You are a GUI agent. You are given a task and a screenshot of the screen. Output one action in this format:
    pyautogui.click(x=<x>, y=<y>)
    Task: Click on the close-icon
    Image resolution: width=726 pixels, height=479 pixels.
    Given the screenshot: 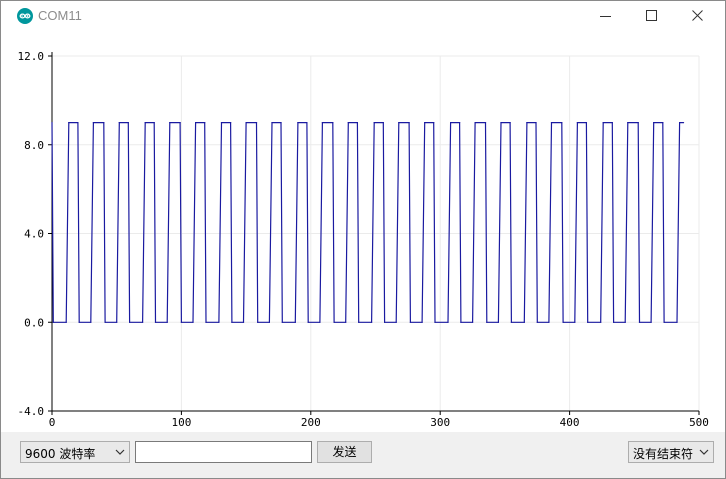 What is the action you would take?
    pyautogui.click(x=697, y=15)
    